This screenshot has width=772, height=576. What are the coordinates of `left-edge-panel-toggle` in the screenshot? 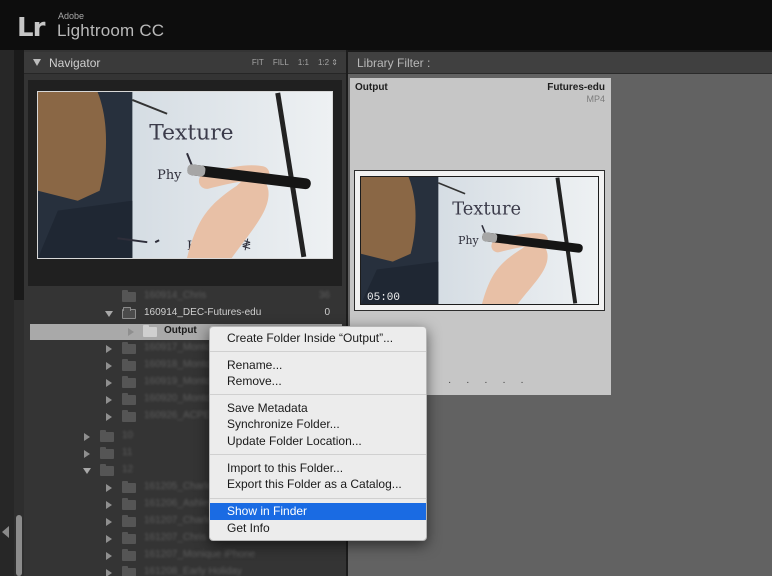 It's located at (7, 313).